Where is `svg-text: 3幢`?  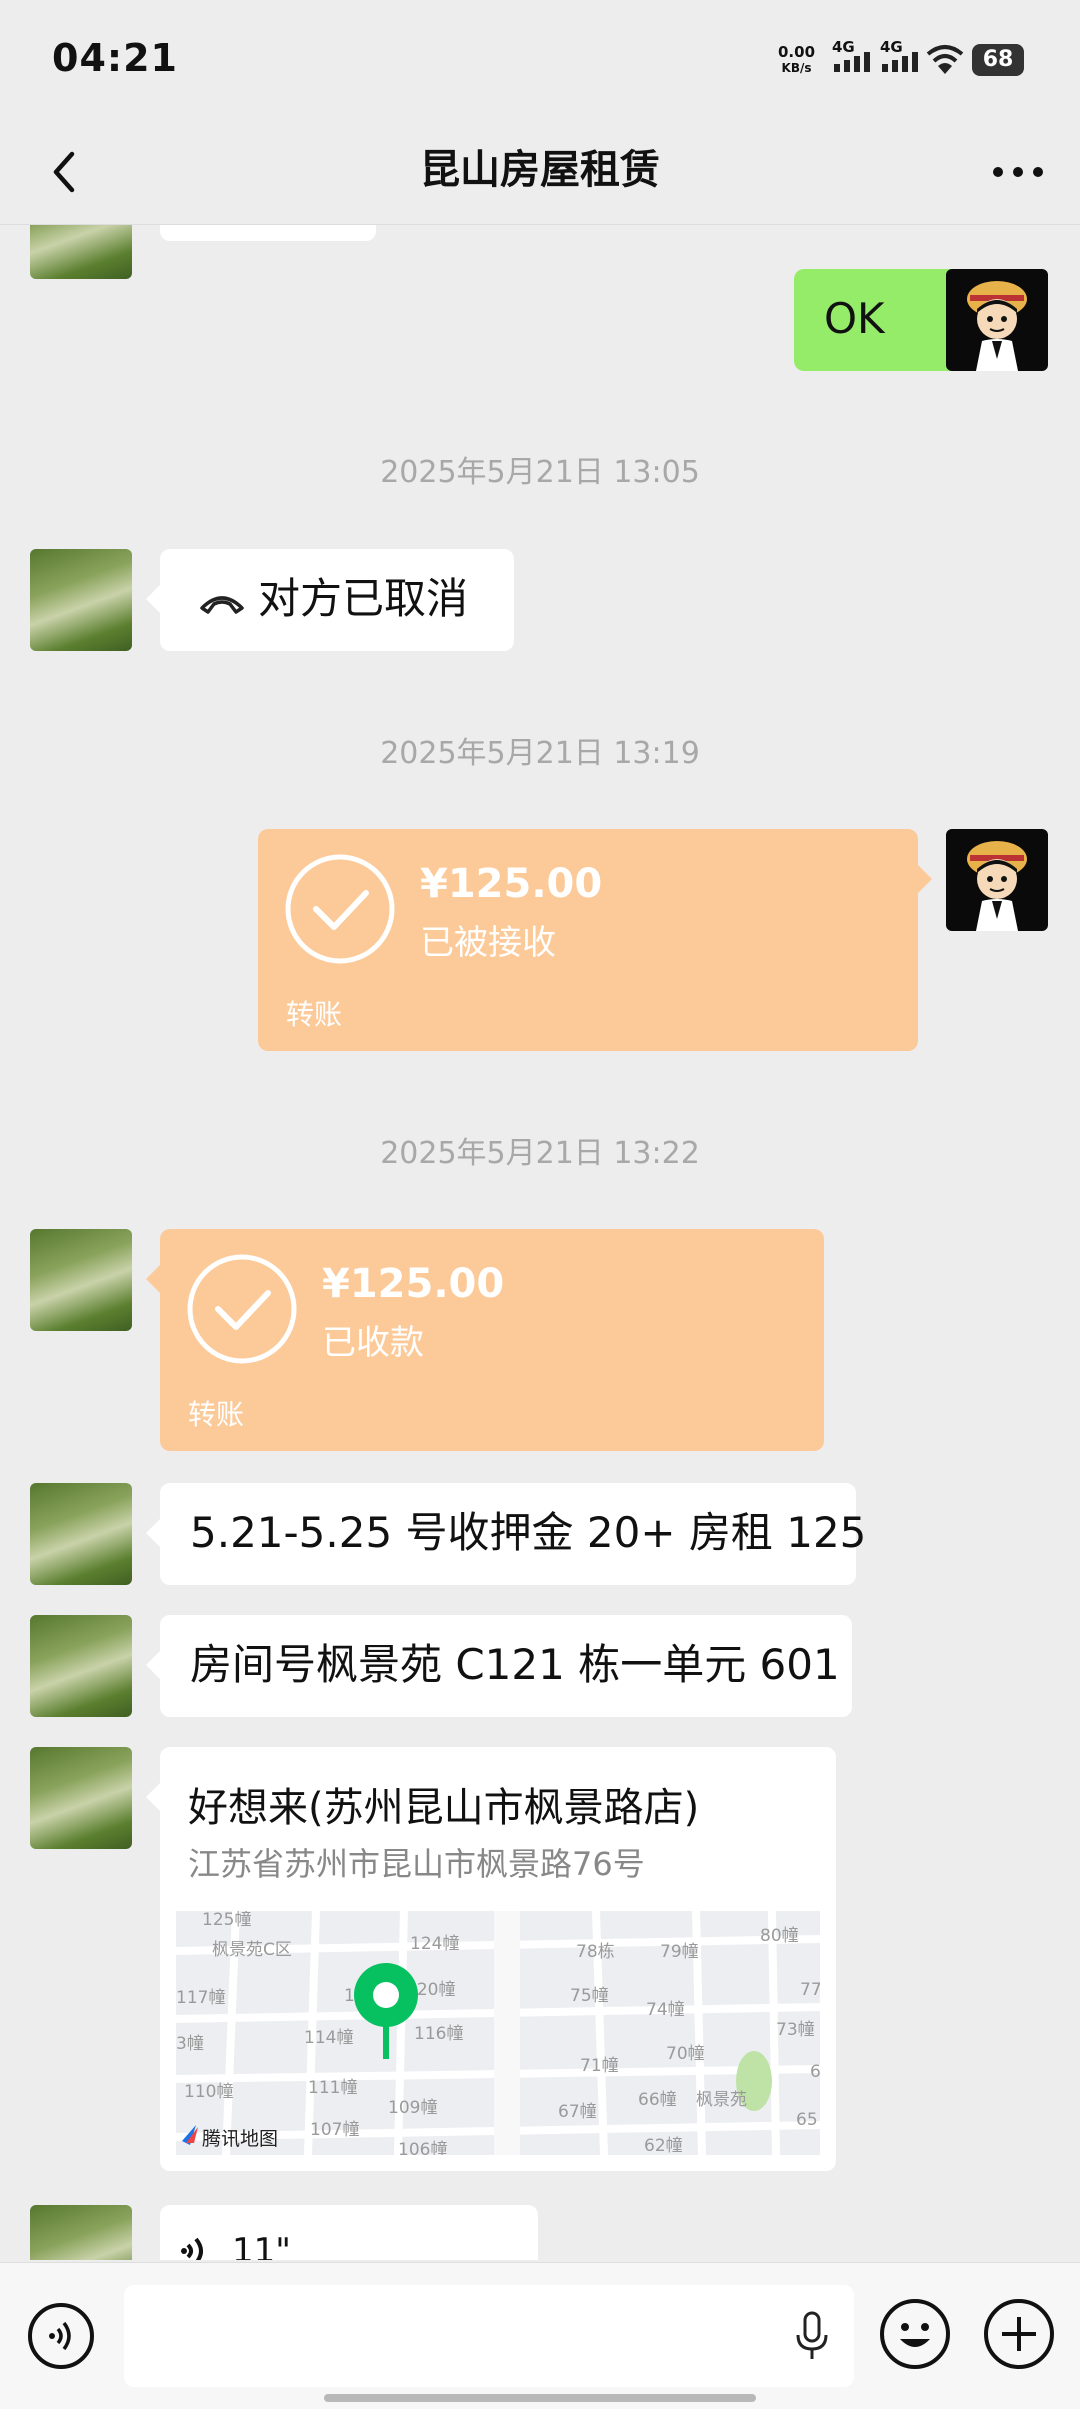
svg-text: 3幢 is located at coordinates (190, 2044).